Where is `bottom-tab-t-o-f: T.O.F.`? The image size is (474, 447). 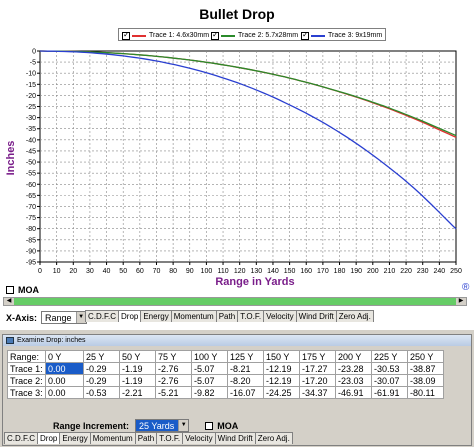
bottom-tab-t-o-f: T.O.F. is located at coordinates (170, 438).